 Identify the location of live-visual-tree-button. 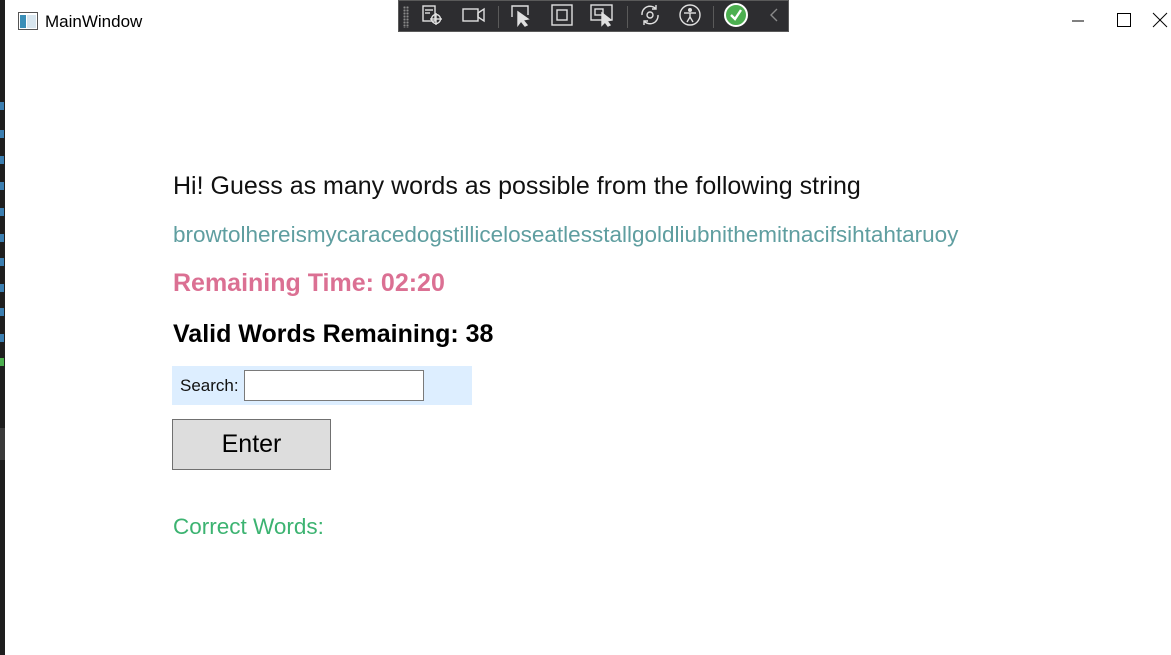
(432, 17).